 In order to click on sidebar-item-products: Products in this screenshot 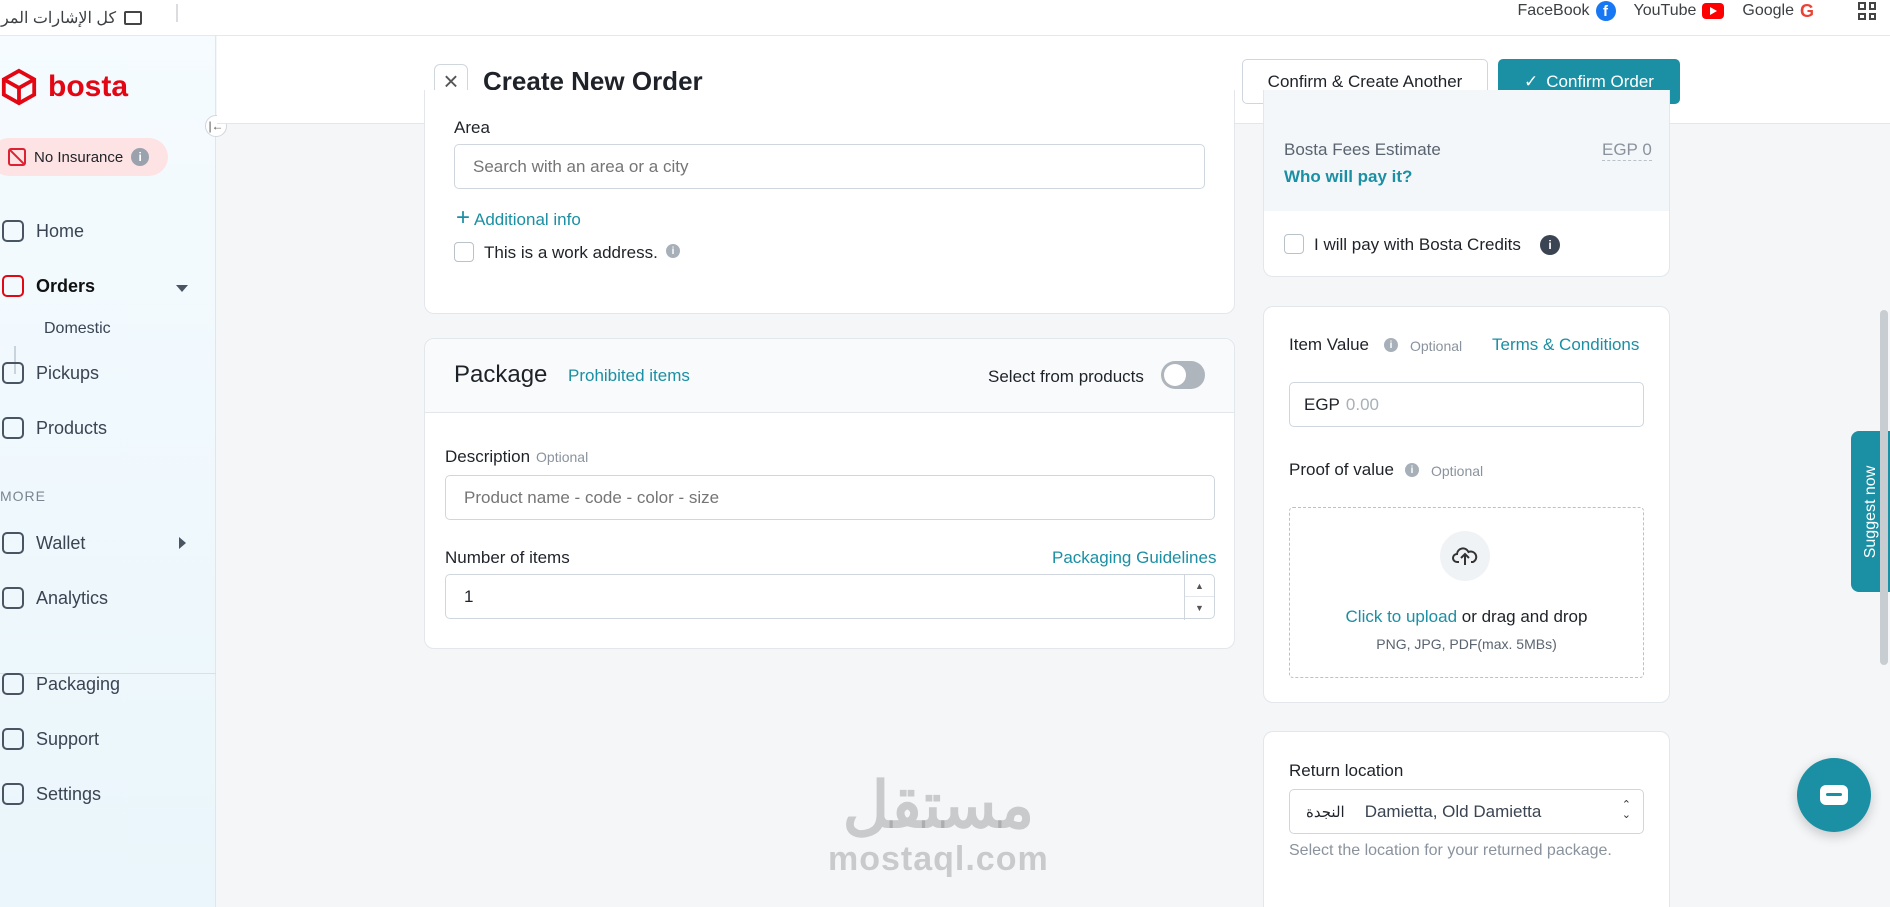, I will do `click(53, 428)`.